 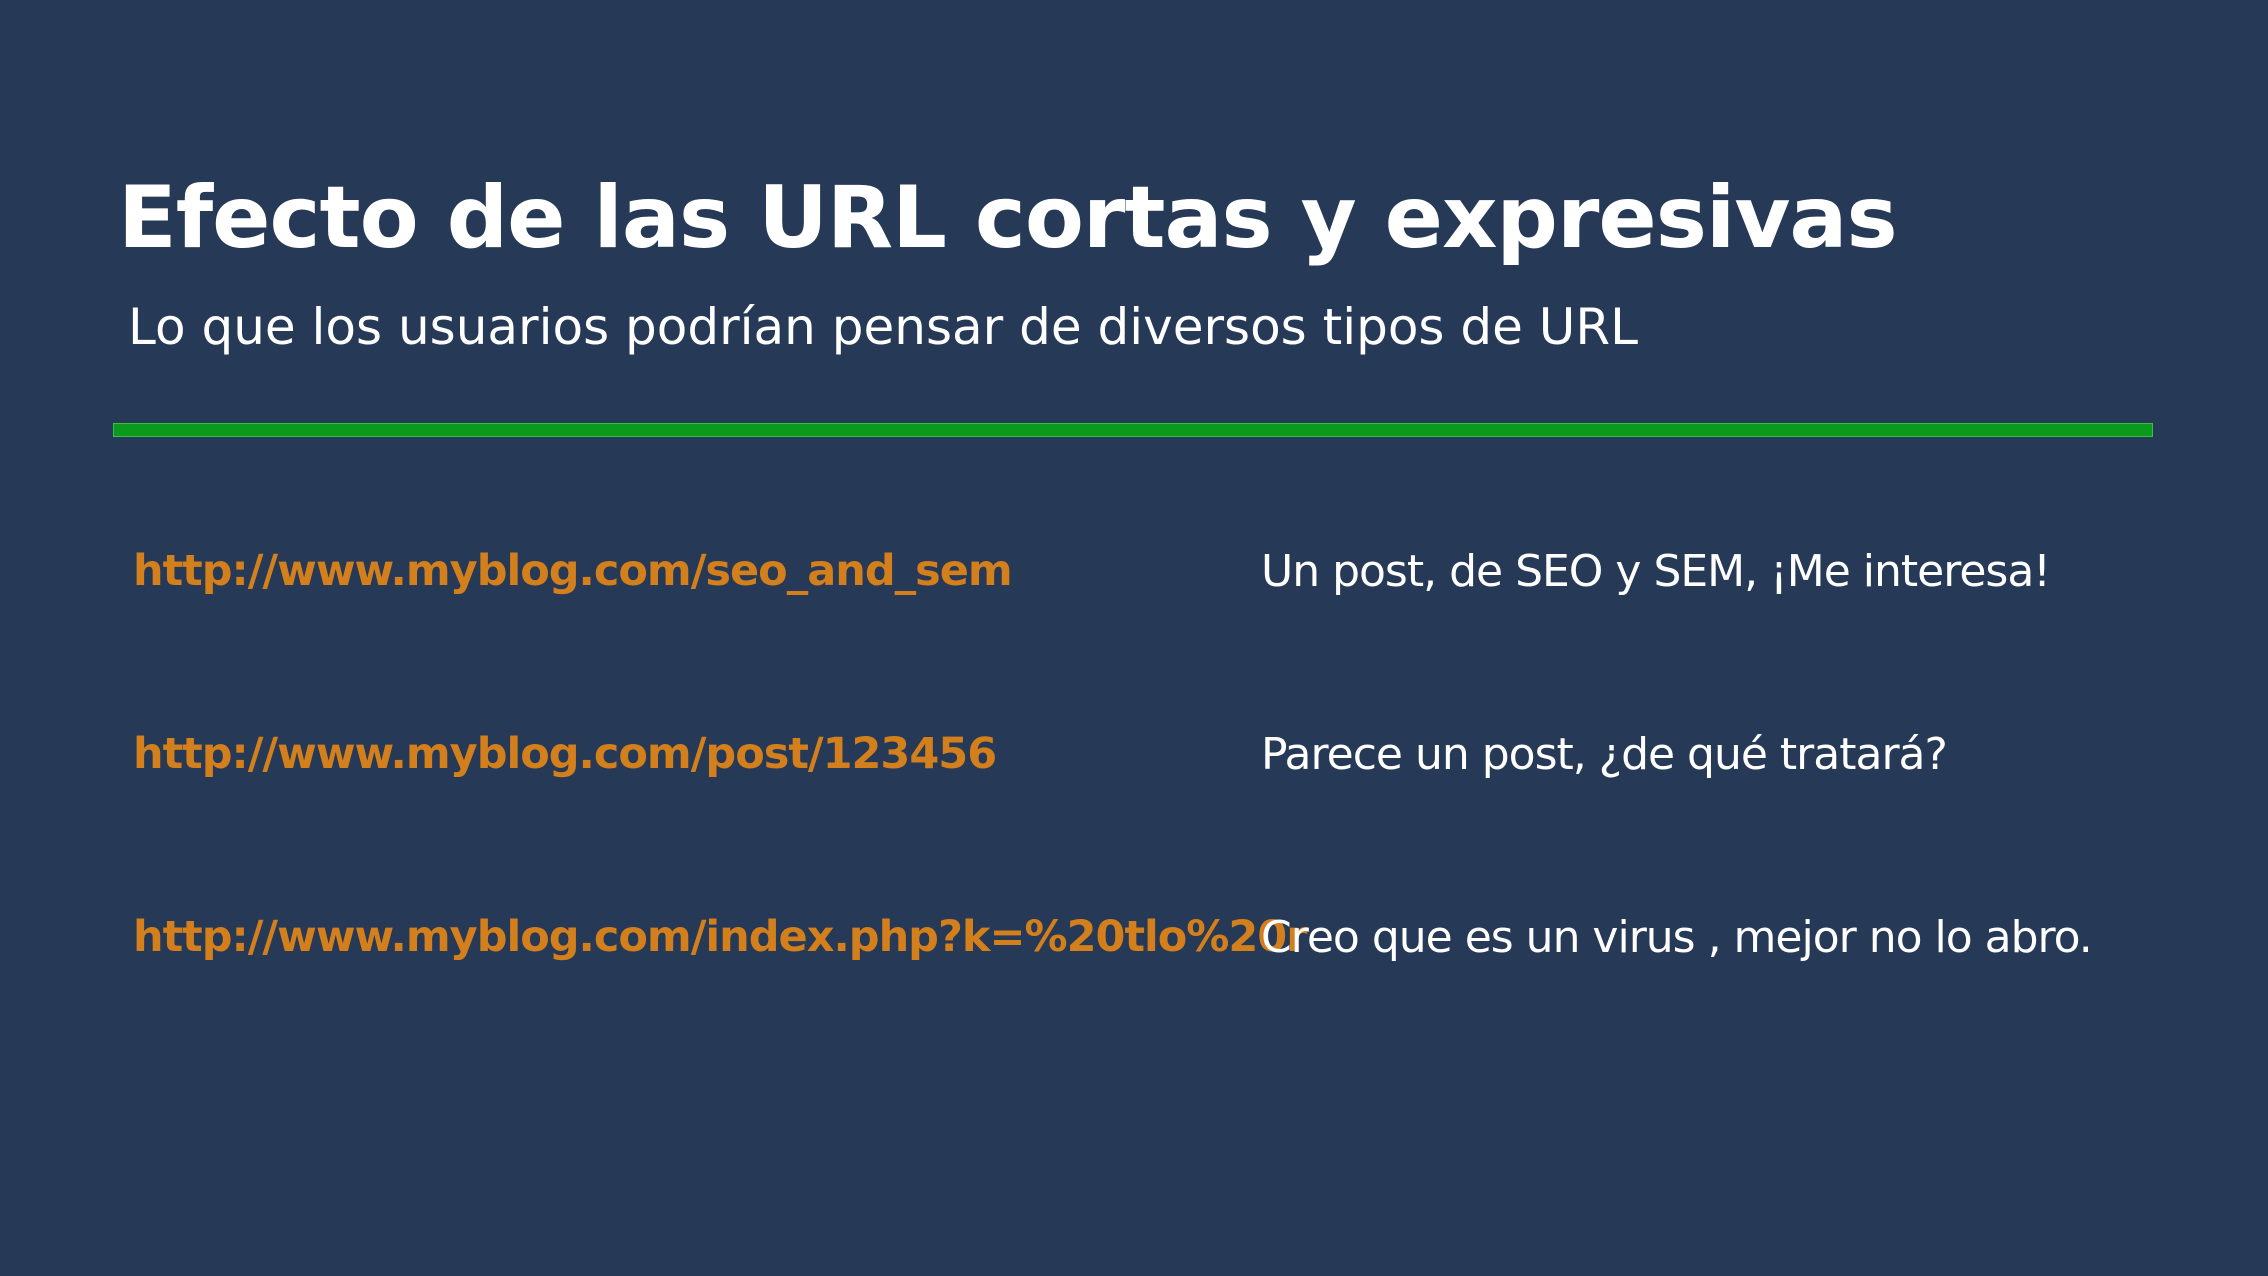 I want to click on title-divider, so click(x=1133, y=430).